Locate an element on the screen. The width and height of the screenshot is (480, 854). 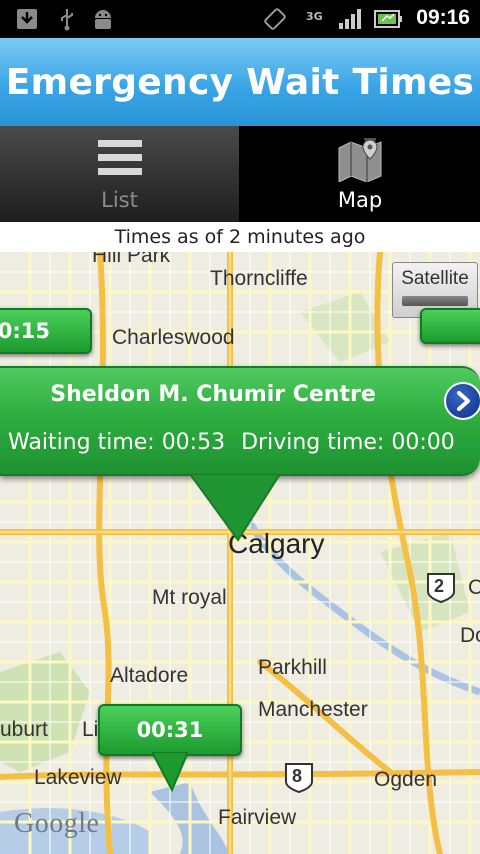
place-label-partial-c: C is located at coordinates (474, 587).